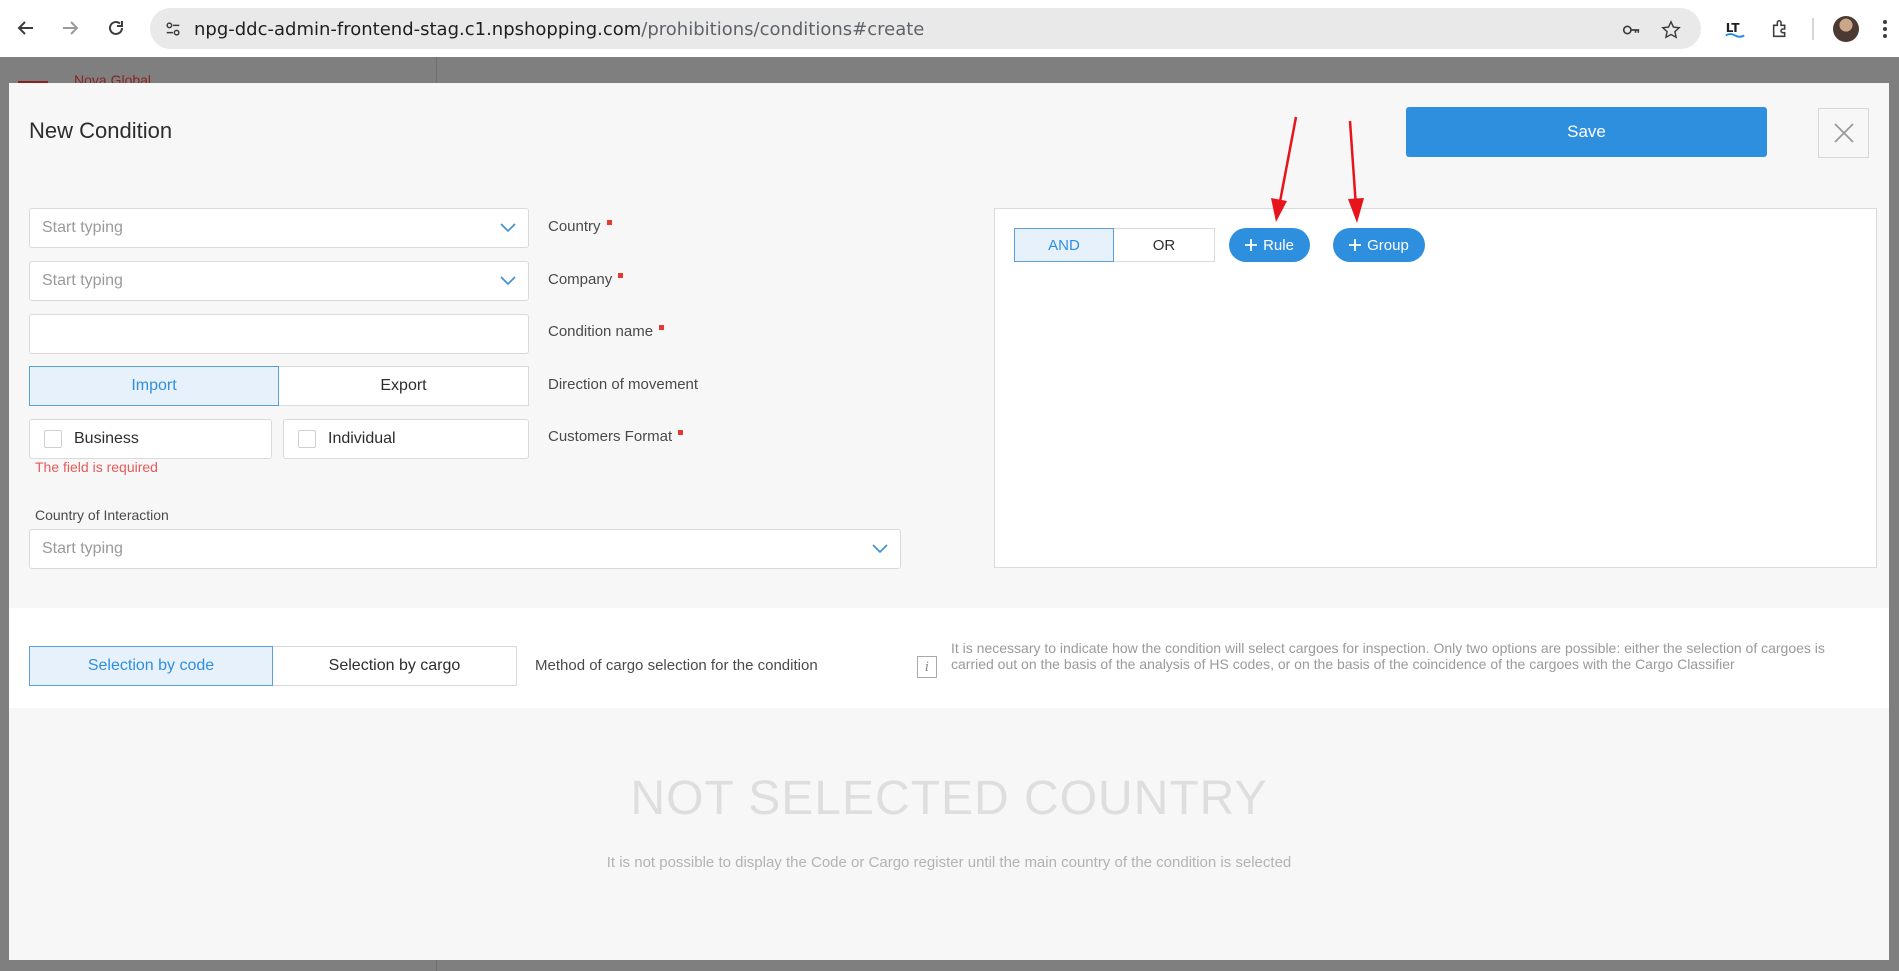 Image resolution: width=1899 pixels, height=971 pixels. What do you see at coordinates (70, 28) in the screenshot?
I see `forward-icon` at bounding box center [70, 28].